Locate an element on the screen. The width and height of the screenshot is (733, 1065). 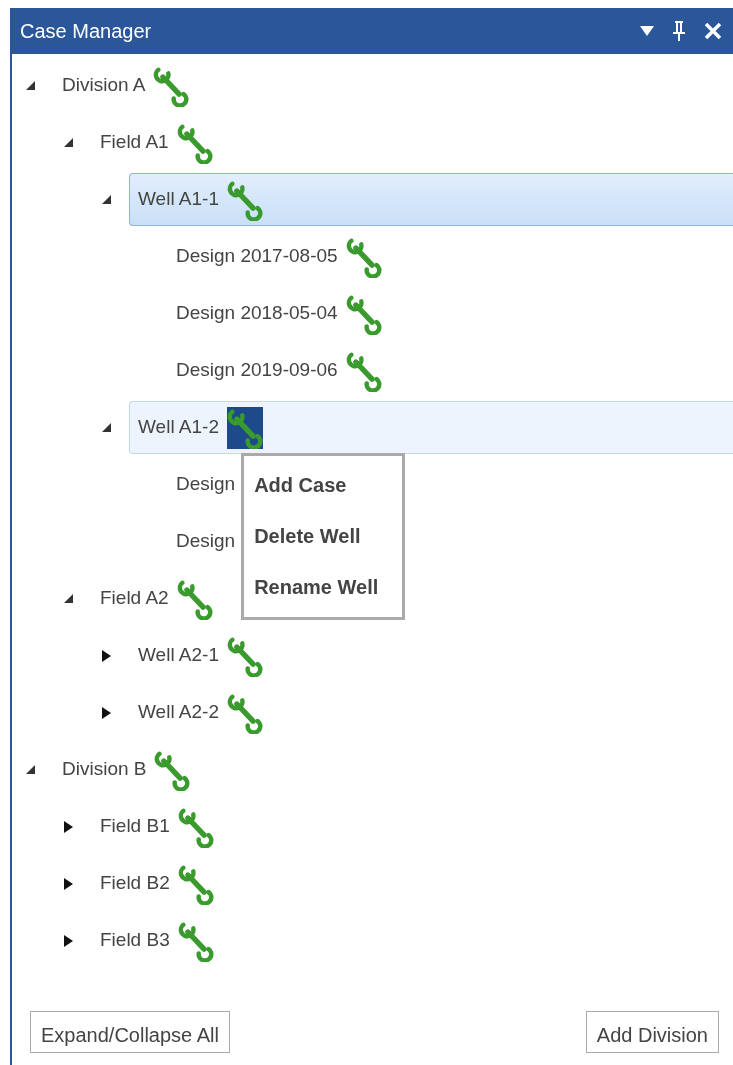
tree-item: Division A is located at coordinates (121, 85).